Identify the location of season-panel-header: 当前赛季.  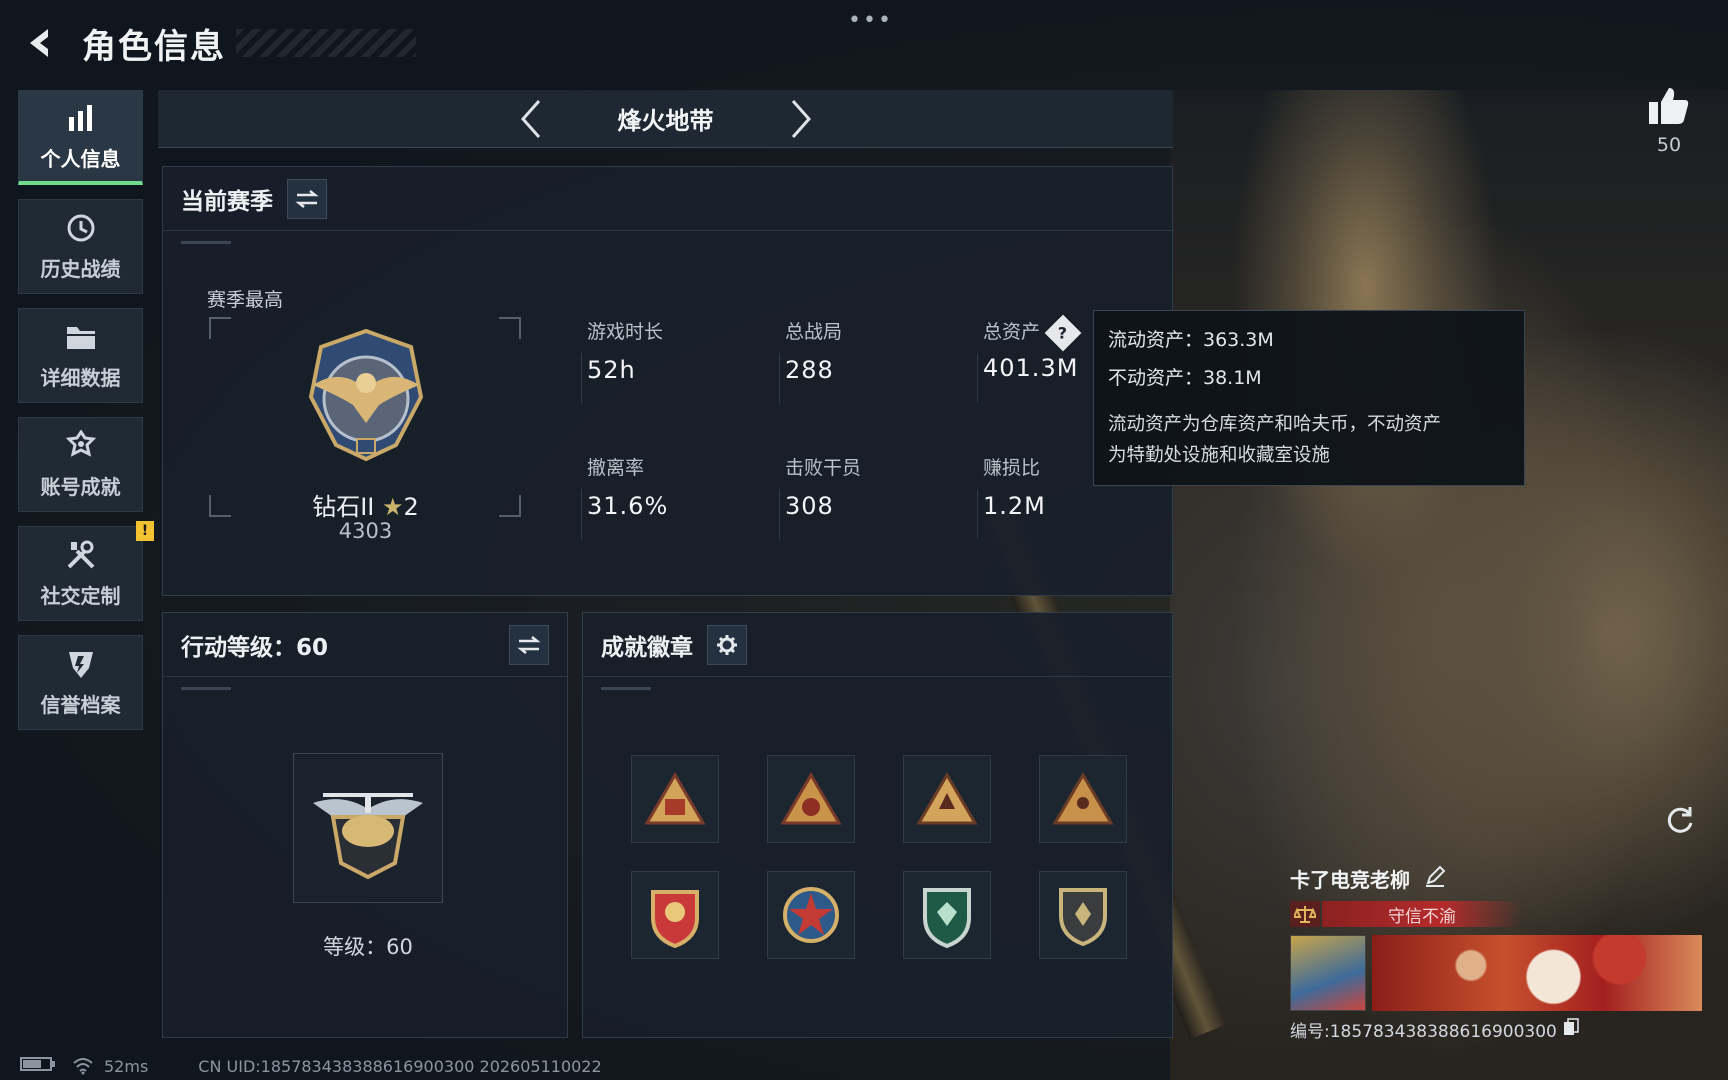
(667, 199).